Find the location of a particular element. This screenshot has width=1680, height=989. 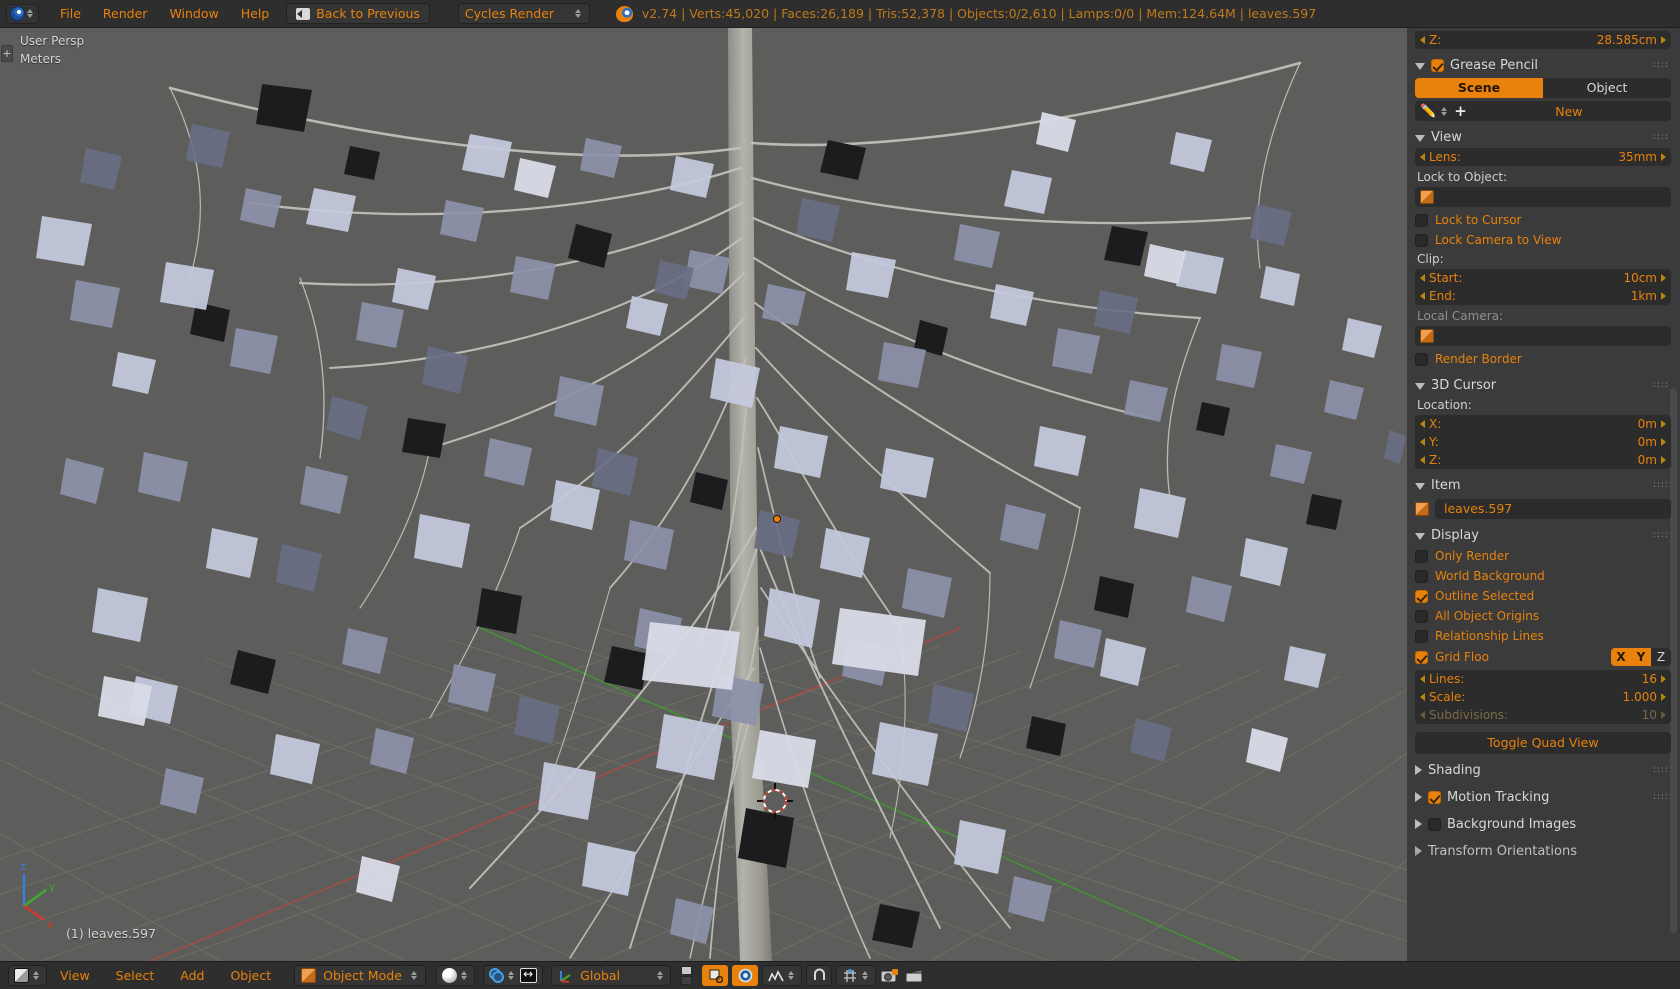

panel-header-motion-tracking: Motion Tracking :::: is located at coordinates (1543, 797).